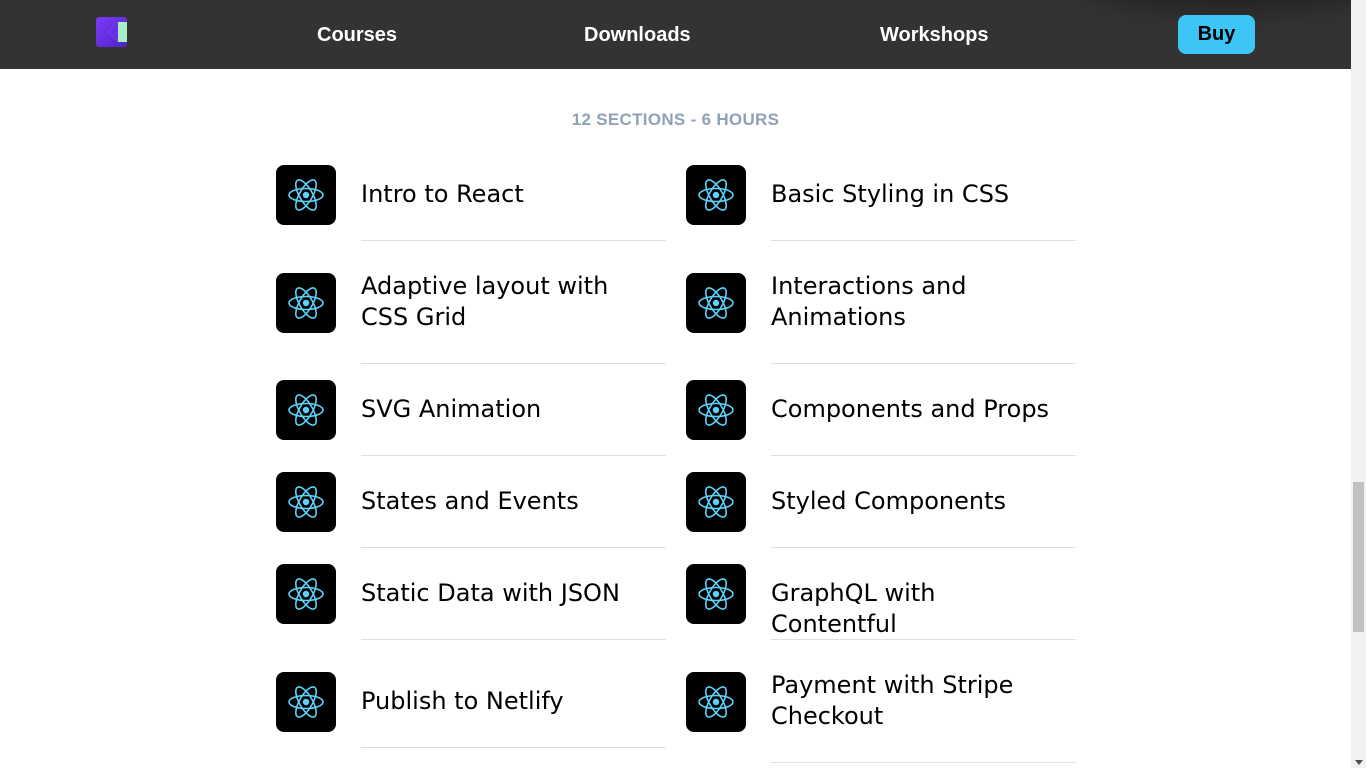 The height and width of the screenshot is (768, 1366). I want to click on section-title: Interactions and Animations, so click(869, 301).